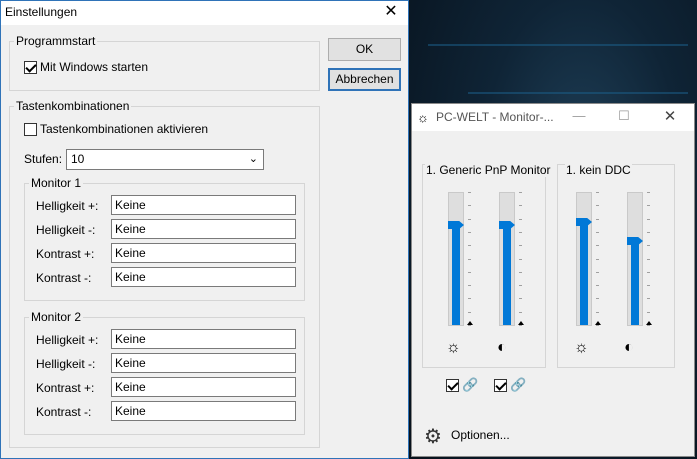 Image resolution: width=697 pixels, height=459 pixels. I want to click on sun-icon: ☼, so click(423, 117).